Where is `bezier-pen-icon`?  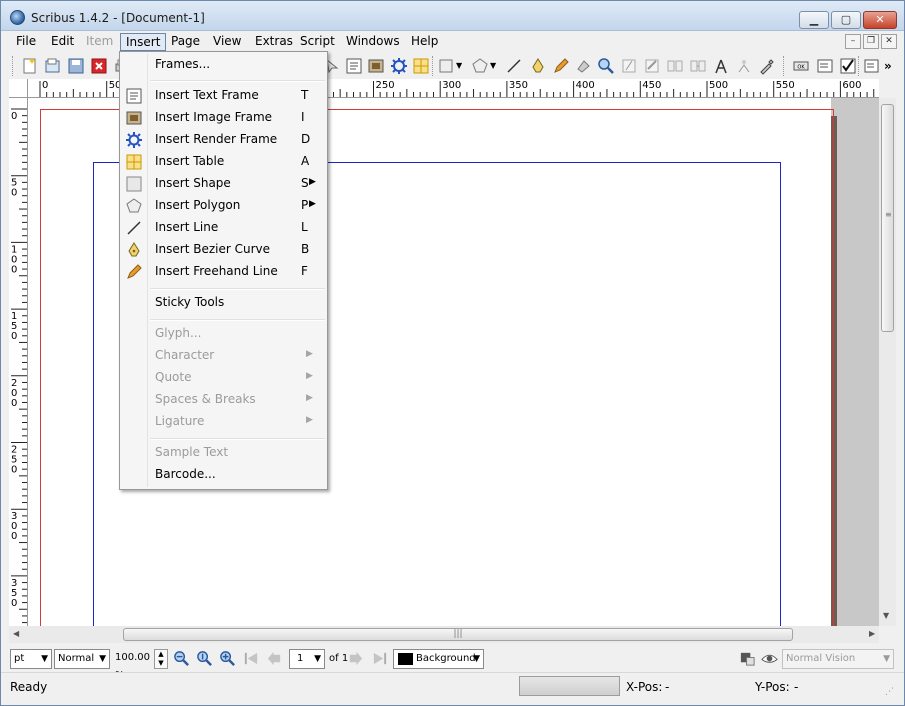 bezier-pen-icon is located at coordinates (134, 249).